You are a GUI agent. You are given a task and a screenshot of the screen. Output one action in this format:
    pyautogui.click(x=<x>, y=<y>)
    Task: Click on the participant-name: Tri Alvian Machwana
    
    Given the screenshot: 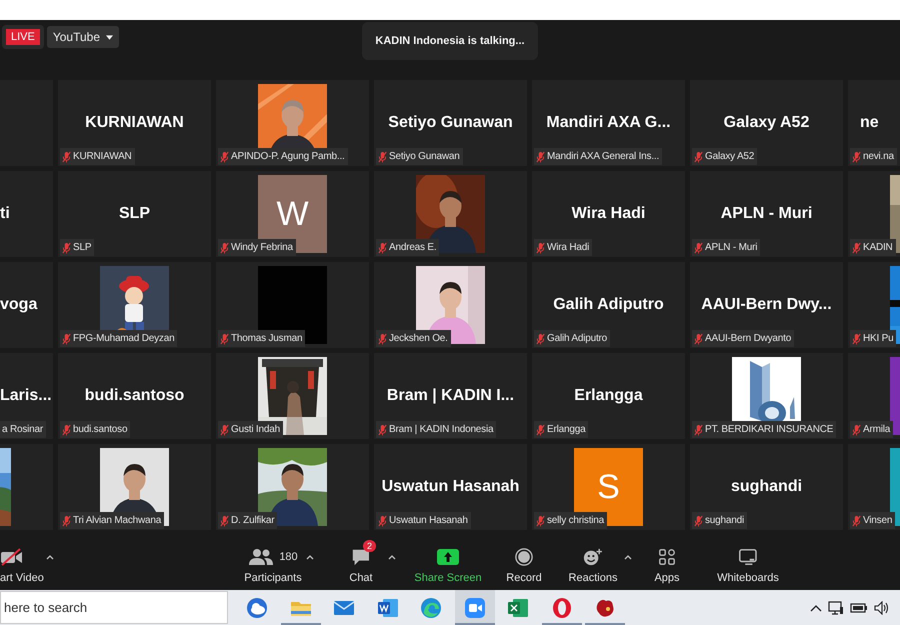 What is the action you would take?
    pyautogui.click(x=117, y=520)
    